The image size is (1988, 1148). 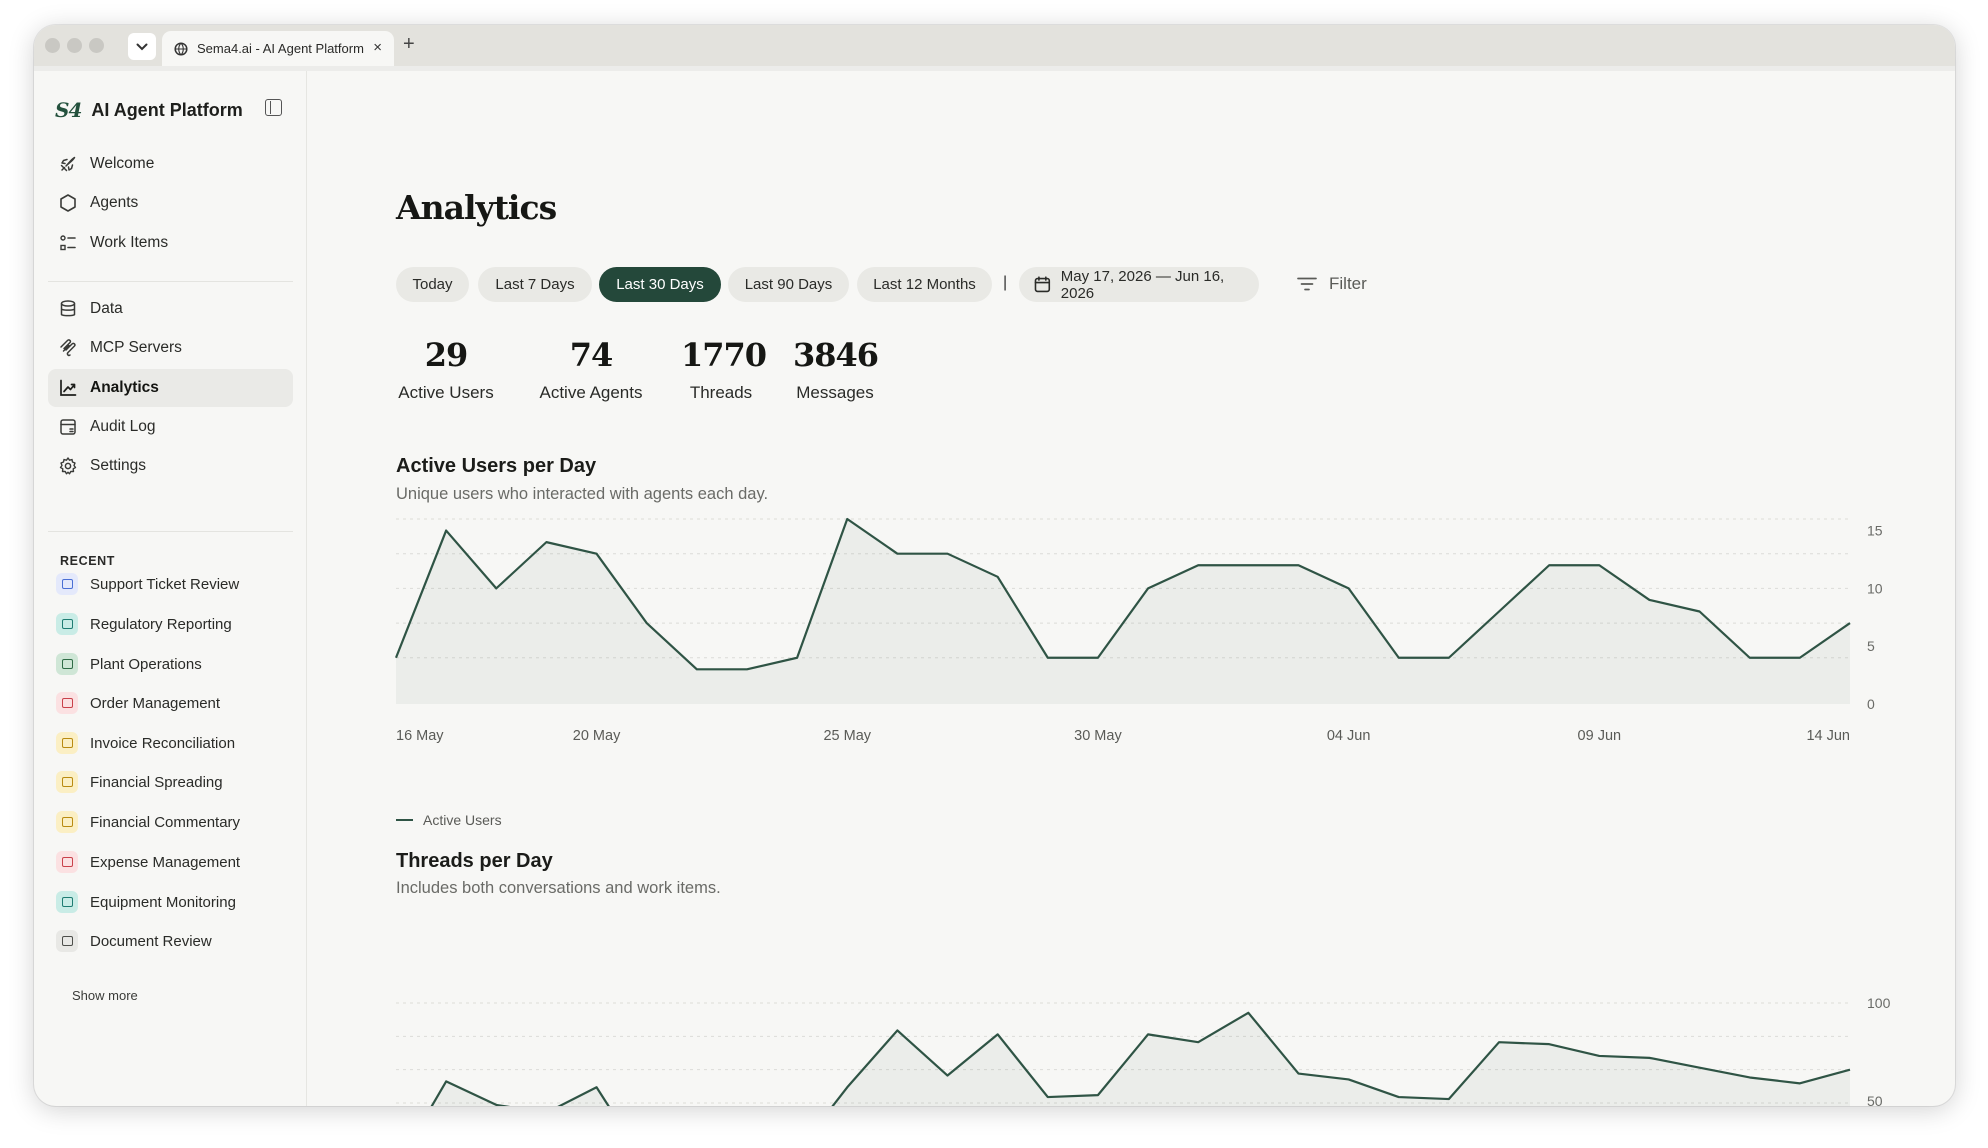 What do you see at coordinates (68, 427) in the screenshot?
I see `audit-log-icon` at bounding box center [68, 427].